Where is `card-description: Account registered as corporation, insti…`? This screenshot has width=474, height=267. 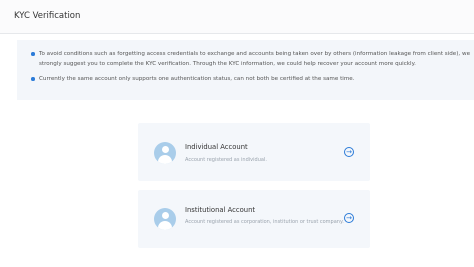 card-description: Account registered as corporation, insti… is located at coordinates (264, 222).